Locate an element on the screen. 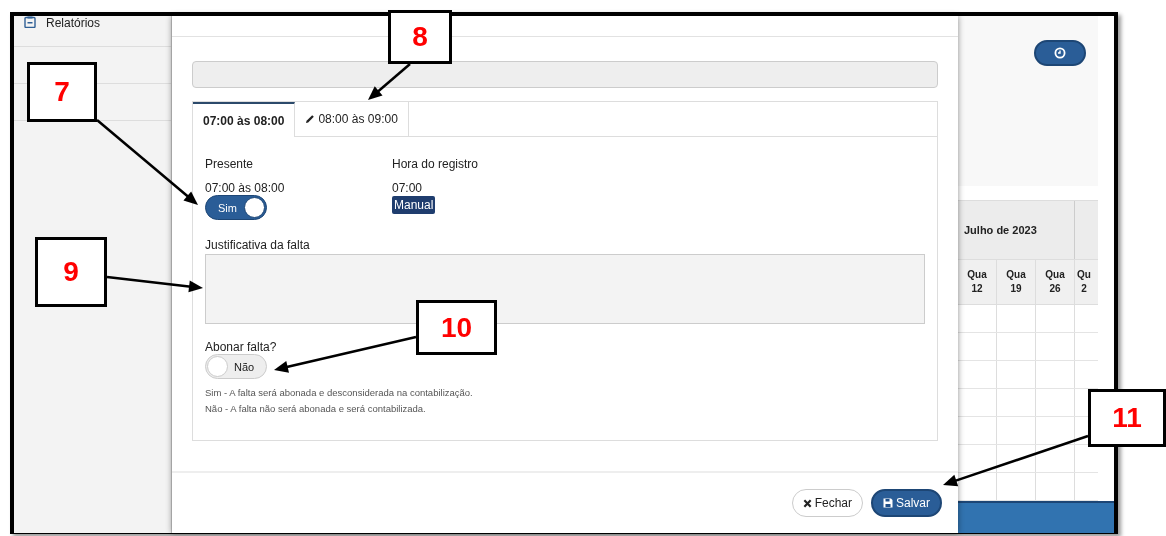 The width and height of the screenshot is (1166, 536). callout-number: 8 is located at coordinates (420, 37).